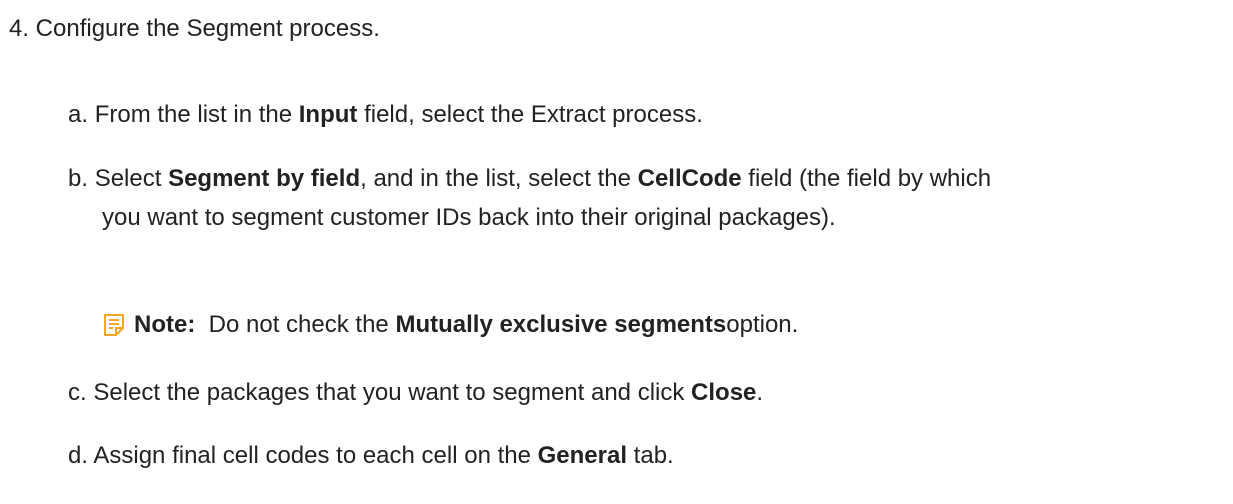  What do you see at coordinates (165, 324) in the screenshot?
I see `note-label: Note:` at bounding box center [165, 324].